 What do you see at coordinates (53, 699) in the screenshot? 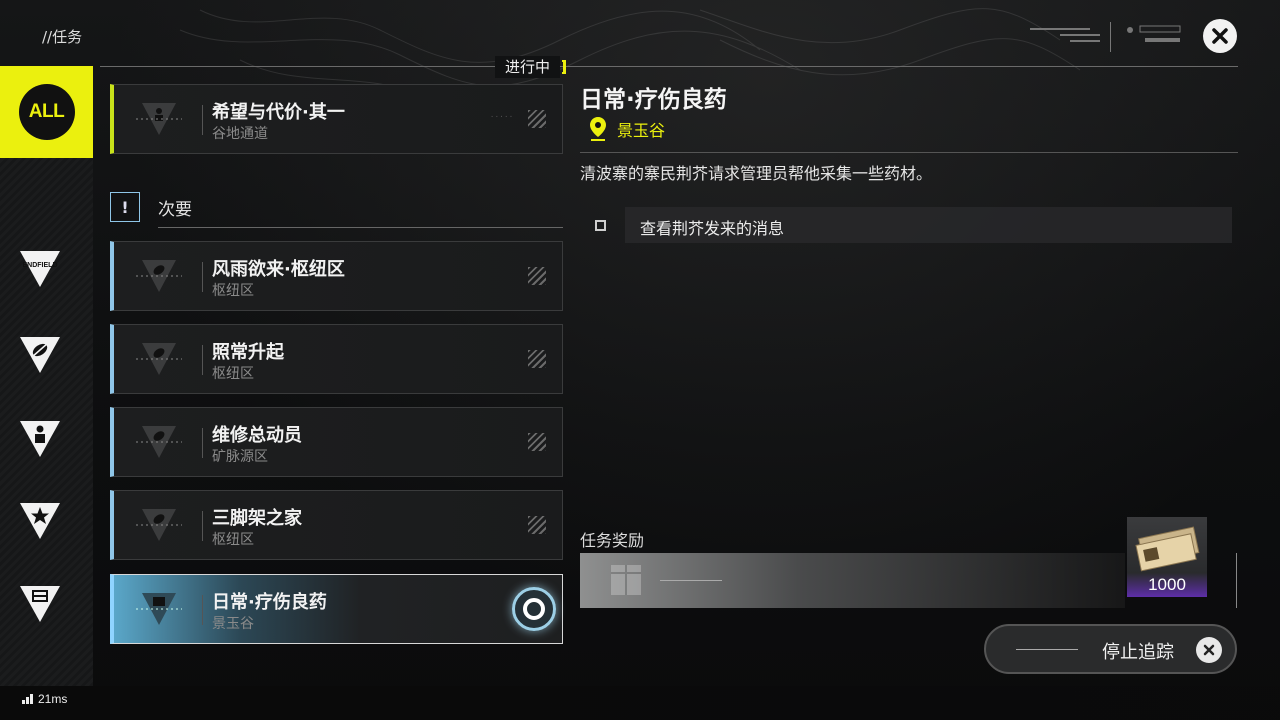
I see `ping-value: 21ms` at bounding box center [53, 699].